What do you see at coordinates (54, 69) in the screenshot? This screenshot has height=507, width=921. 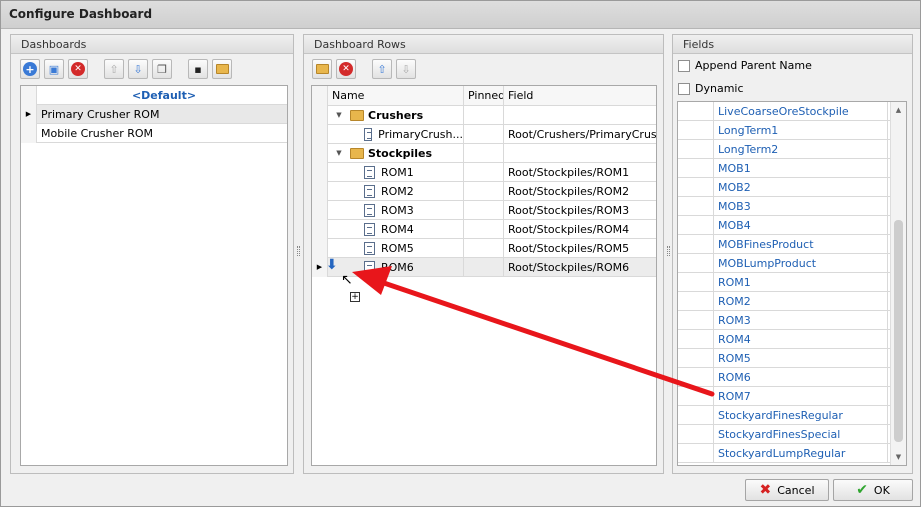 I see `add-child-button: ▣` at bounding box center [54, 69].